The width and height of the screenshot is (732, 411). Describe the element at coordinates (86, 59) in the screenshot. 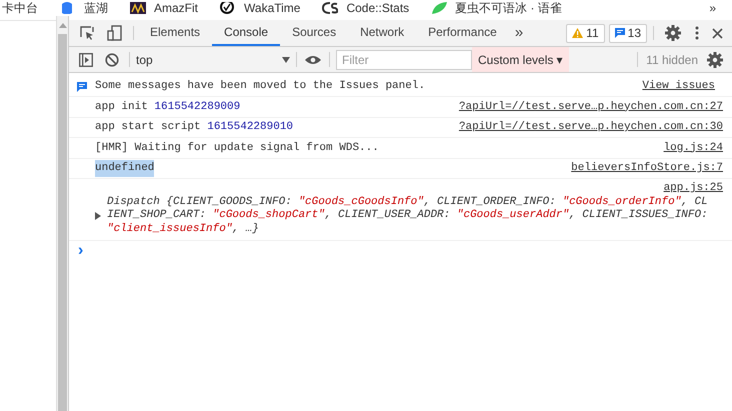

I see `sidebar-icon` at that location.